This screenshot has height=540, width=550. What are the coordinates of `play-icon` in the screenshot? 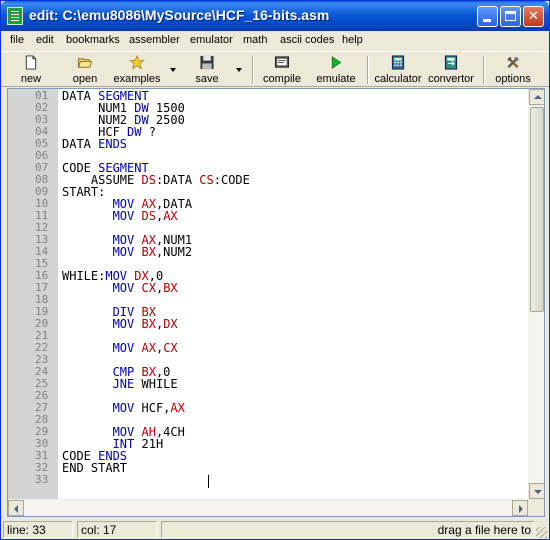 It's located at (336, 62).